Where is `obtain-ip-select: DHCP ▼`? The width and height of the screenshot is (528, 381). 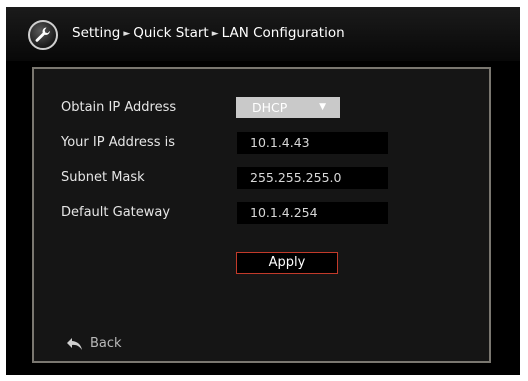
obtain-ip-select: DHCP ▼ is located at coordinates (288, 107).